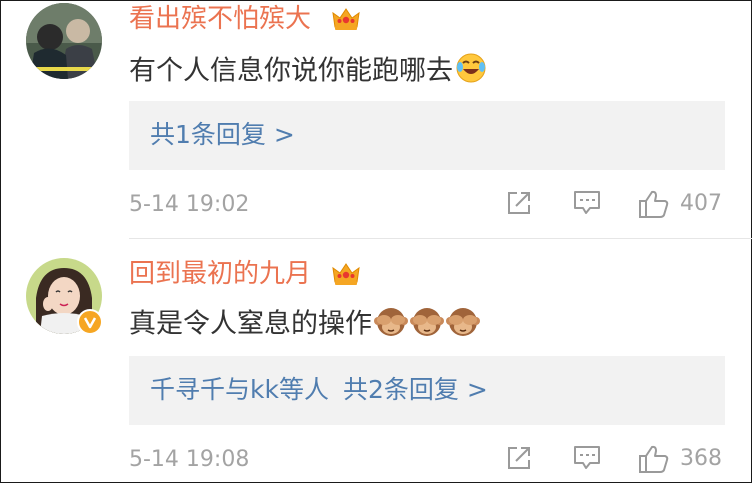  I want to click on username: 看出殡不怕殡大, so click(220, 19).